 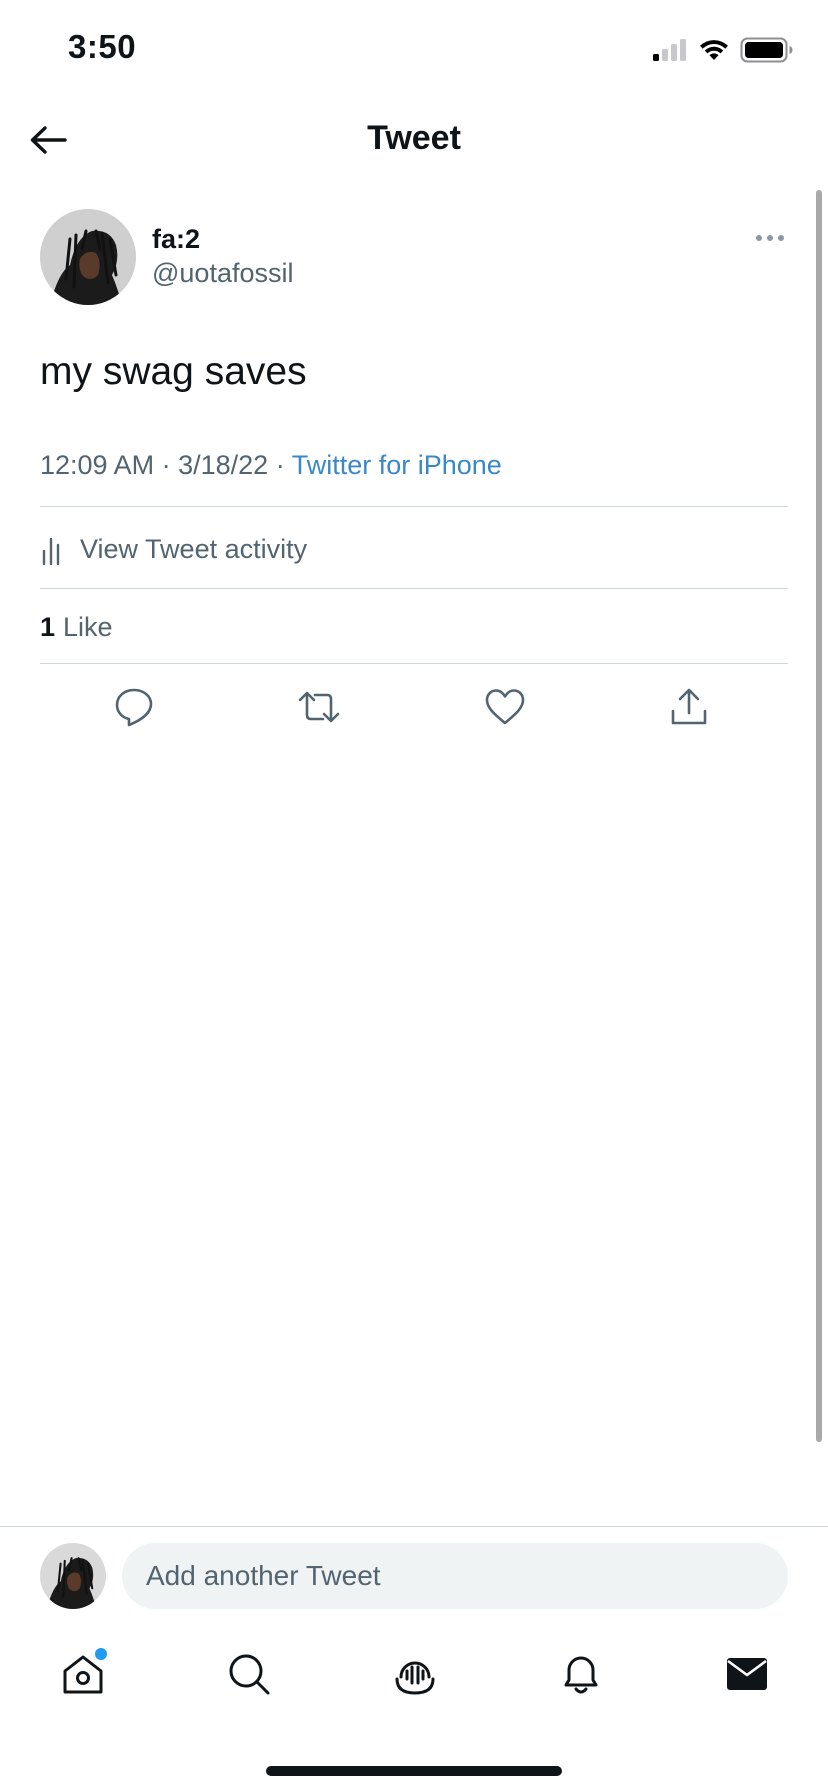 I want to click on tab-notifications, so click(x=581, y=1674).